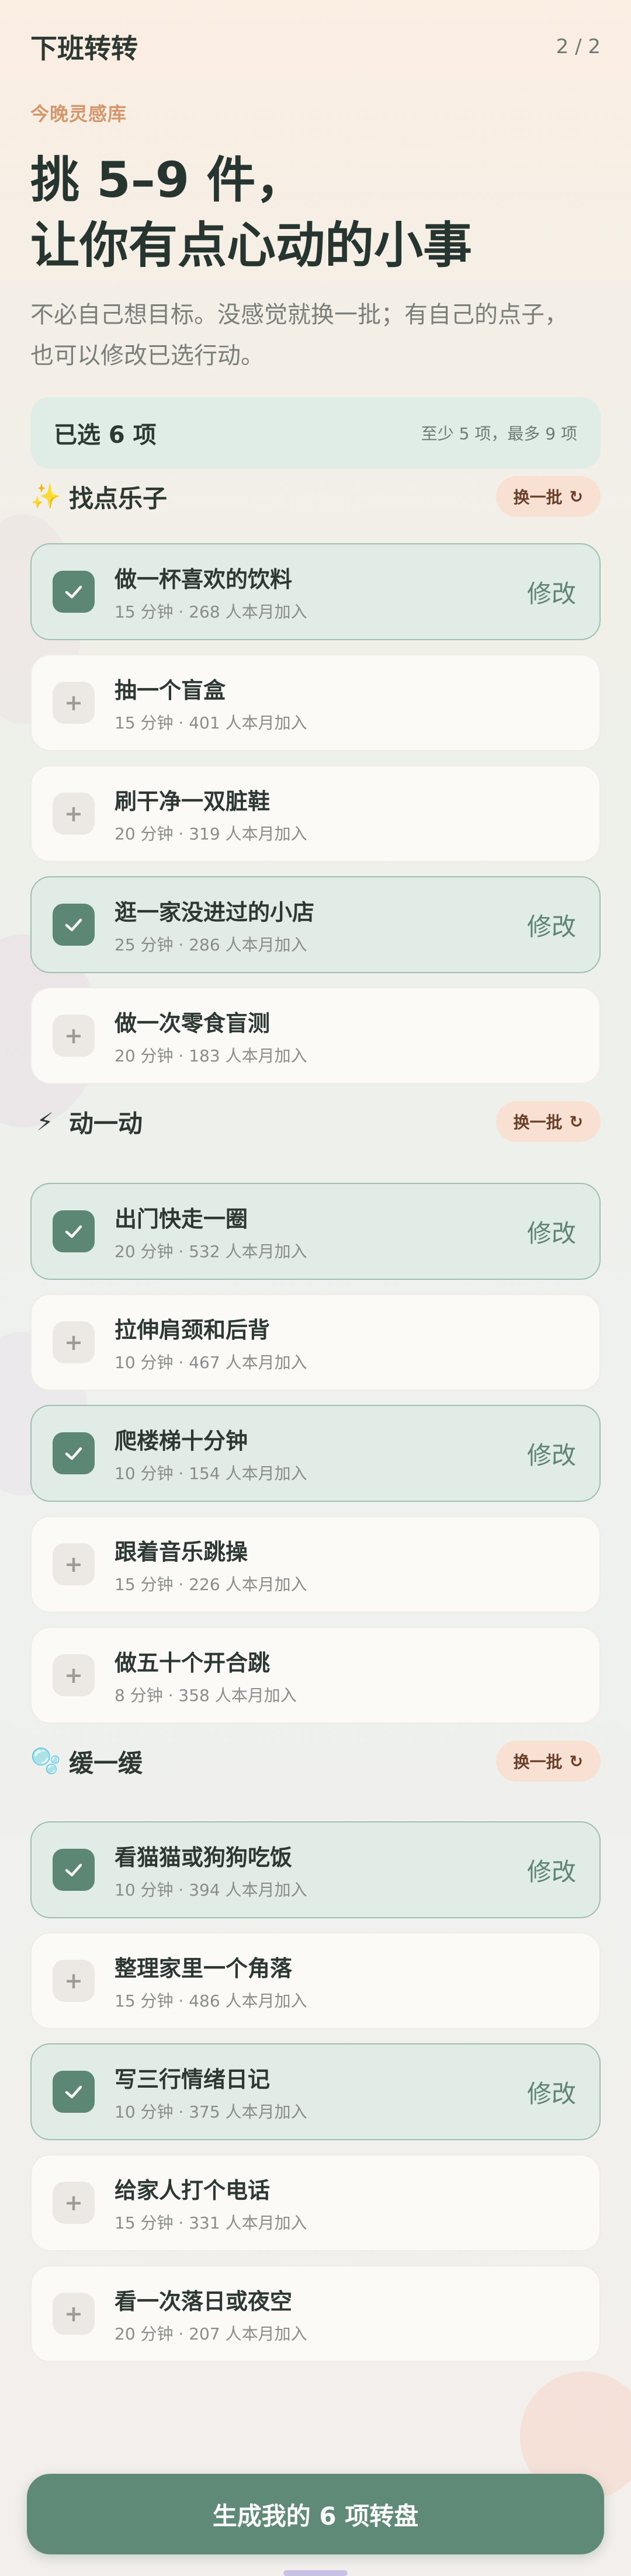 This screenshot has width=631, height=2576. Describe the element at coordinates (321, 1231) in the screenshot. I see `activity-info: 出门快走一圈 20 分钟 · 532 人本月加入` at that location.